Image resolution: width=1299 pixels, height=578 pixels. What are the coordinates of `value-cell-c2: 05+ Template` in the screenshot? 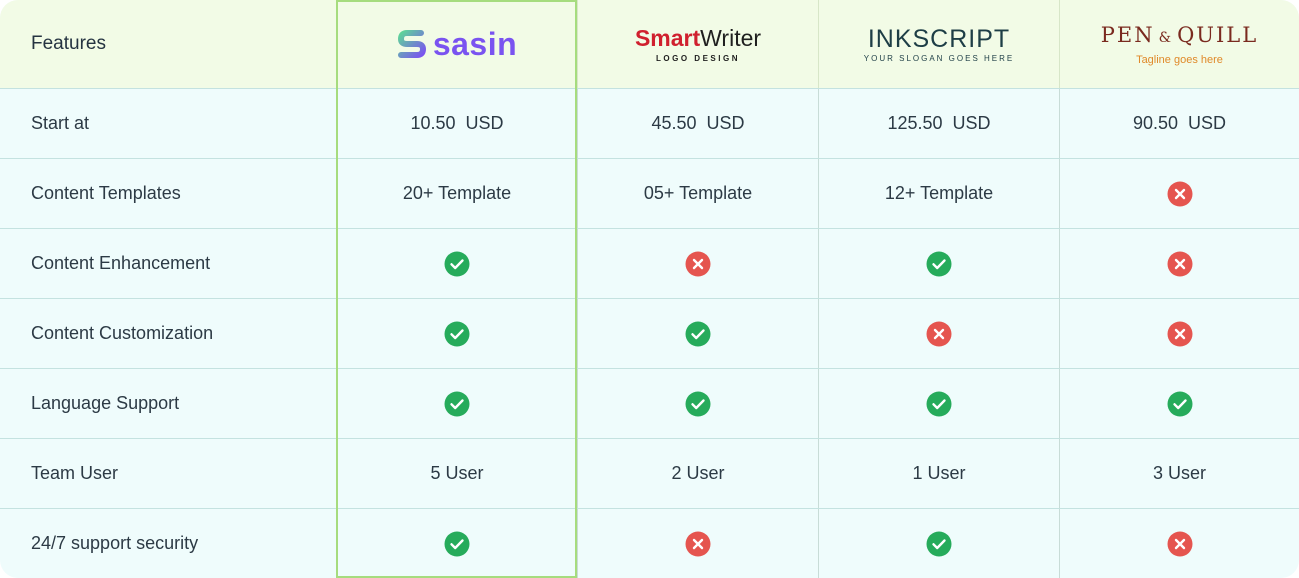 It's located at (697, 193).